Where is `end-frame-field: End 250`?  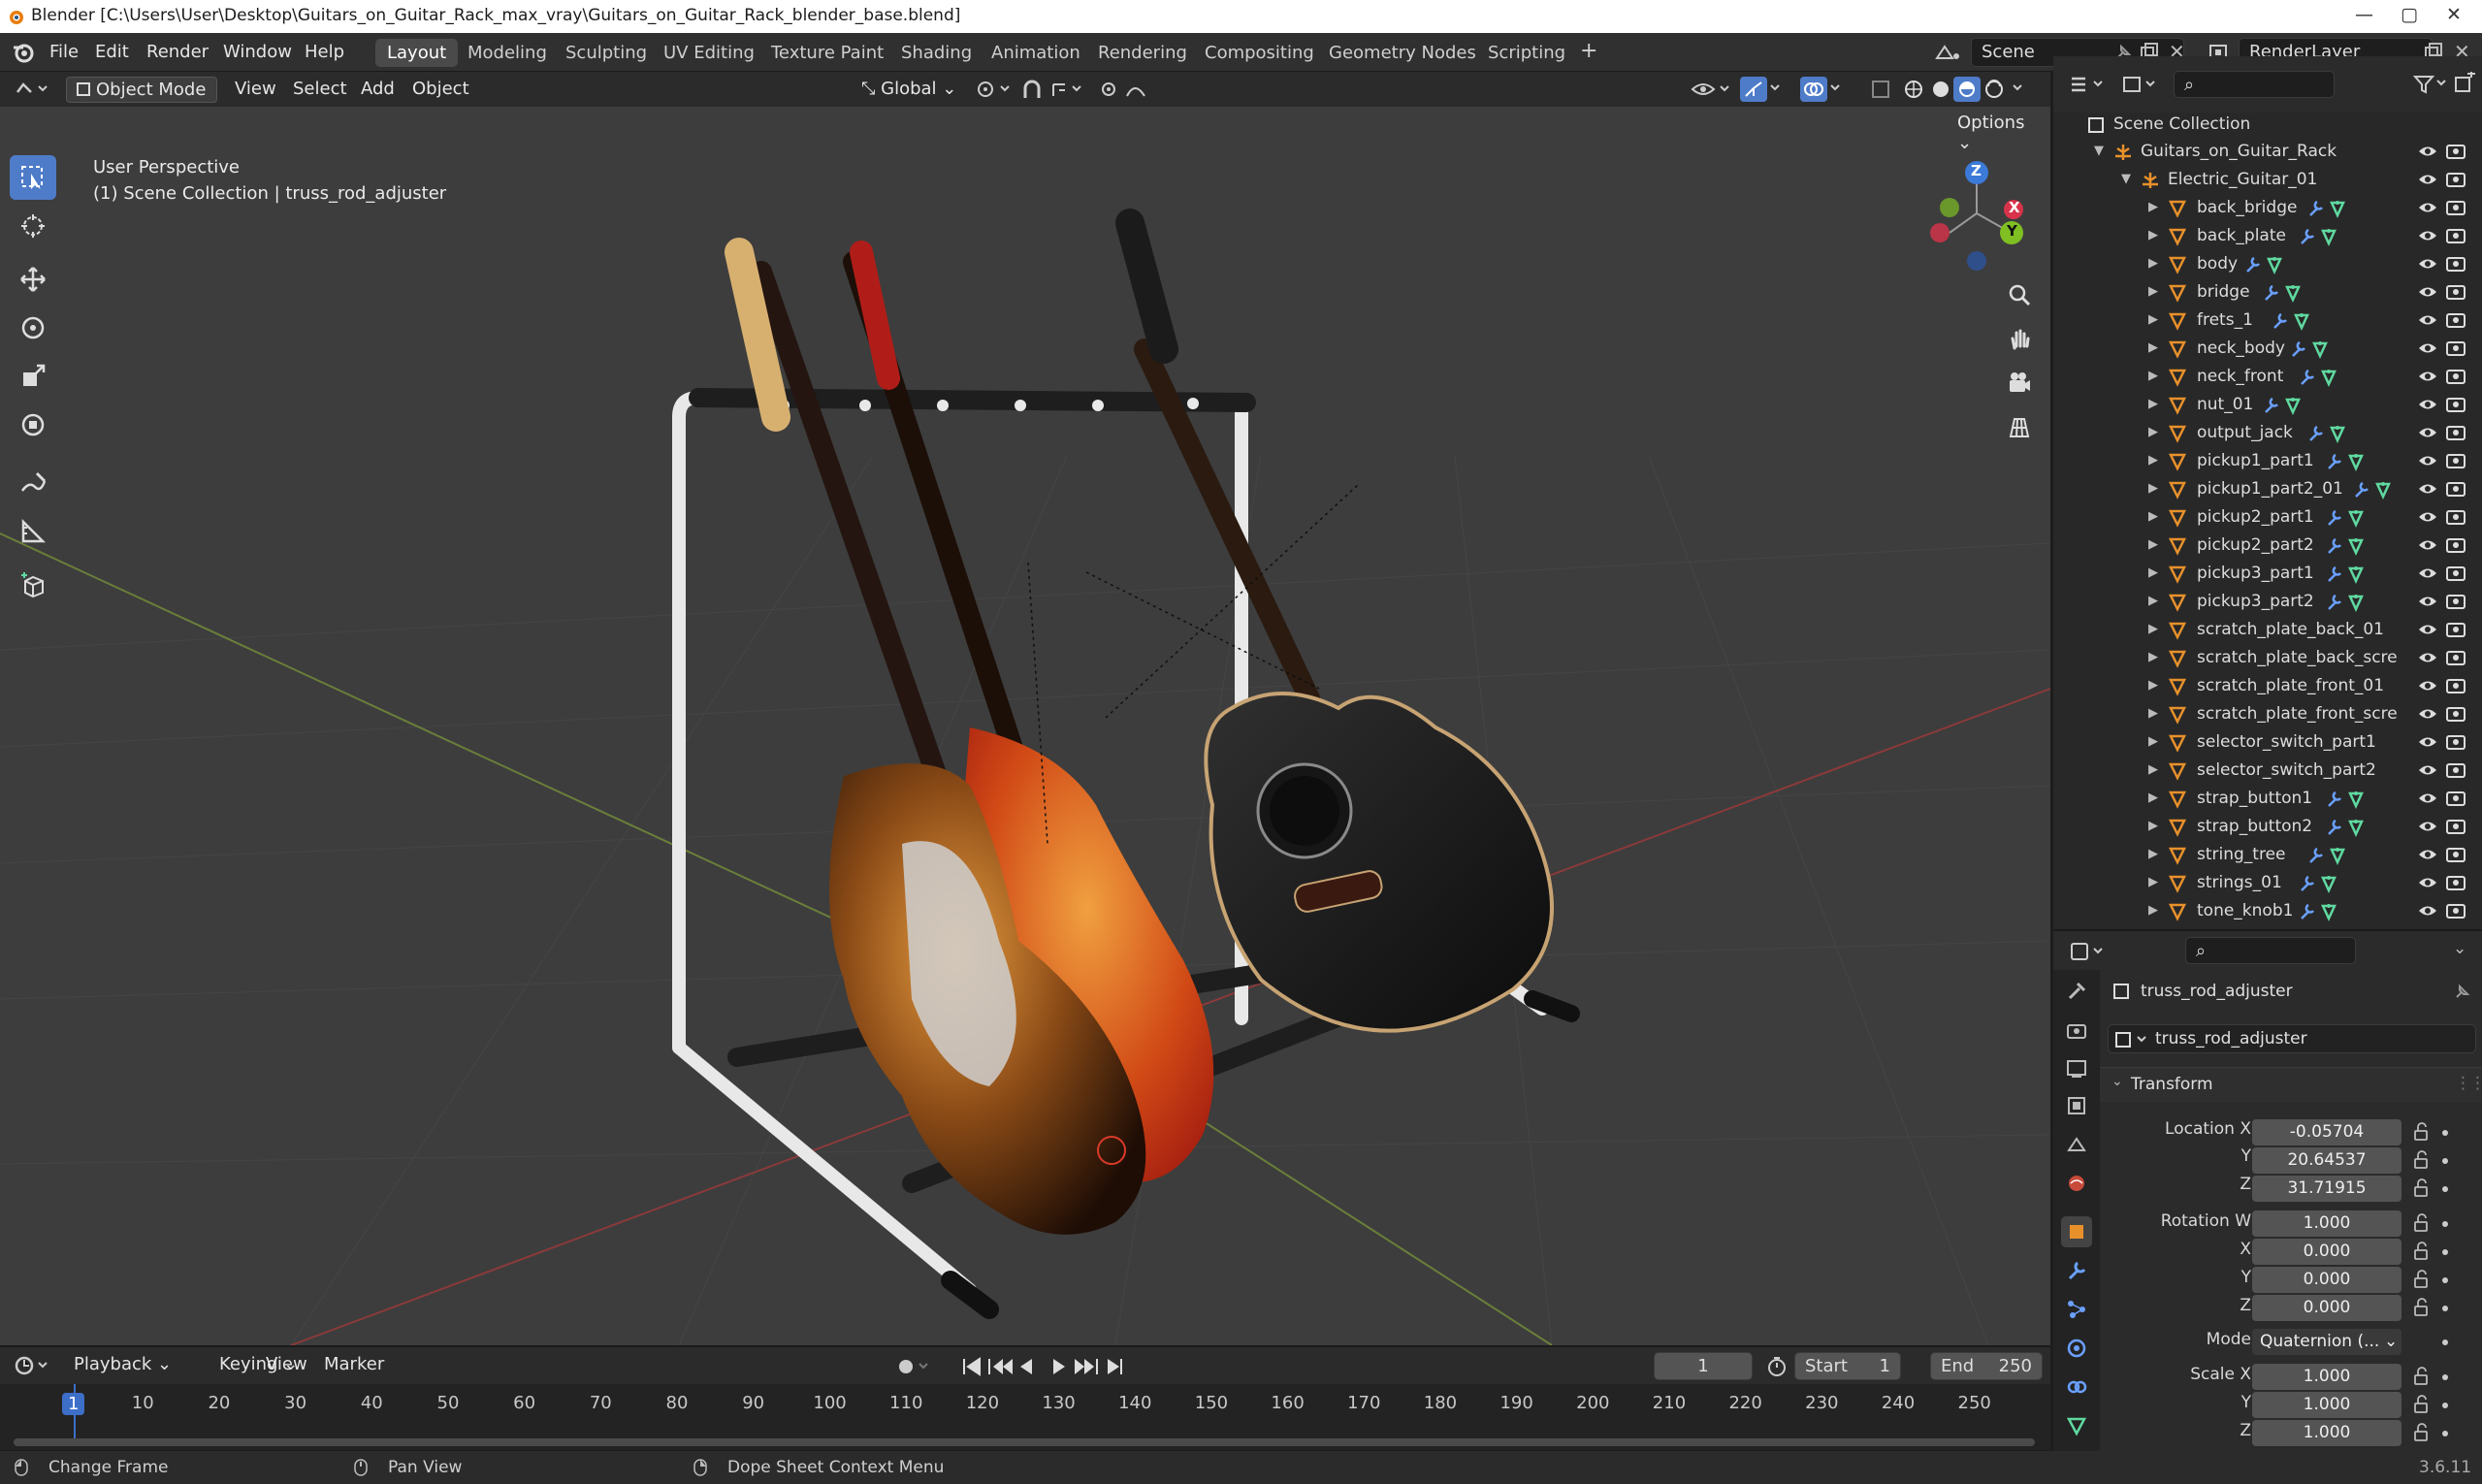 end-frame-field: End 250 is located at coordinates (1986, 1366).